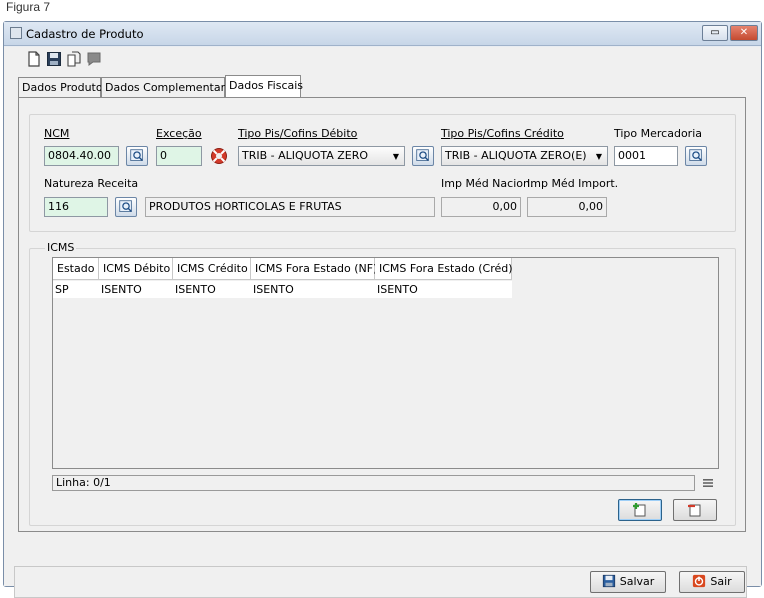 This screenshot has height=598, width=764. Describe the element at coordinates (567, 207) in the screenshot. I see `imp-import-field: 0,00` at that location.